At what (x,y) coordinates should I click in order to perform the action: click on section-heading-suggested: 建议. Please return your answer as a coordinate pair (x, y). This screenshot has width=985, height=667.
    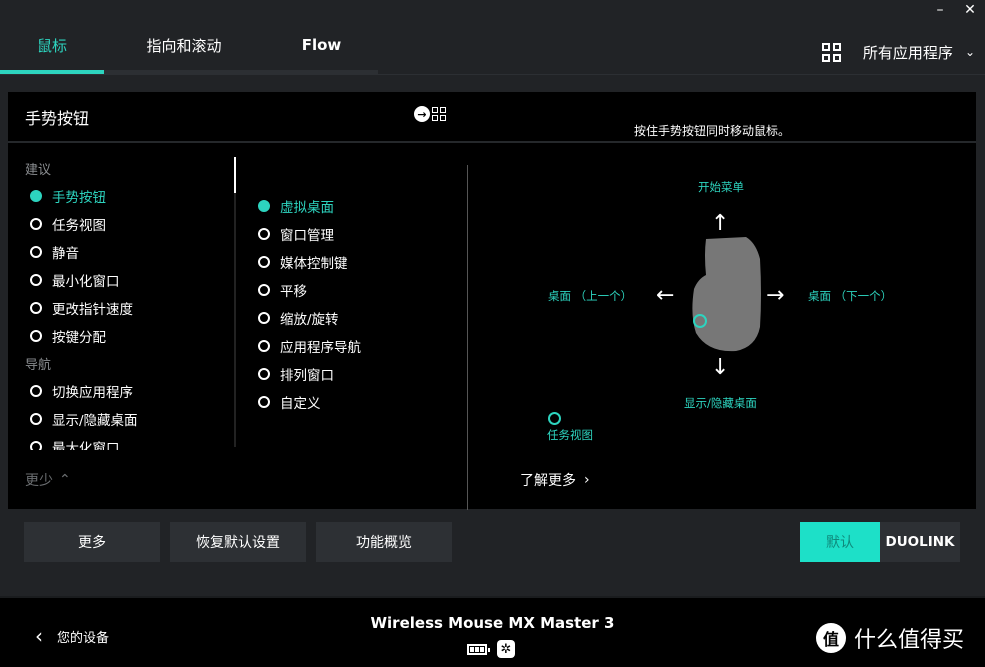
    Looking at the image, I should click on (38, 170).